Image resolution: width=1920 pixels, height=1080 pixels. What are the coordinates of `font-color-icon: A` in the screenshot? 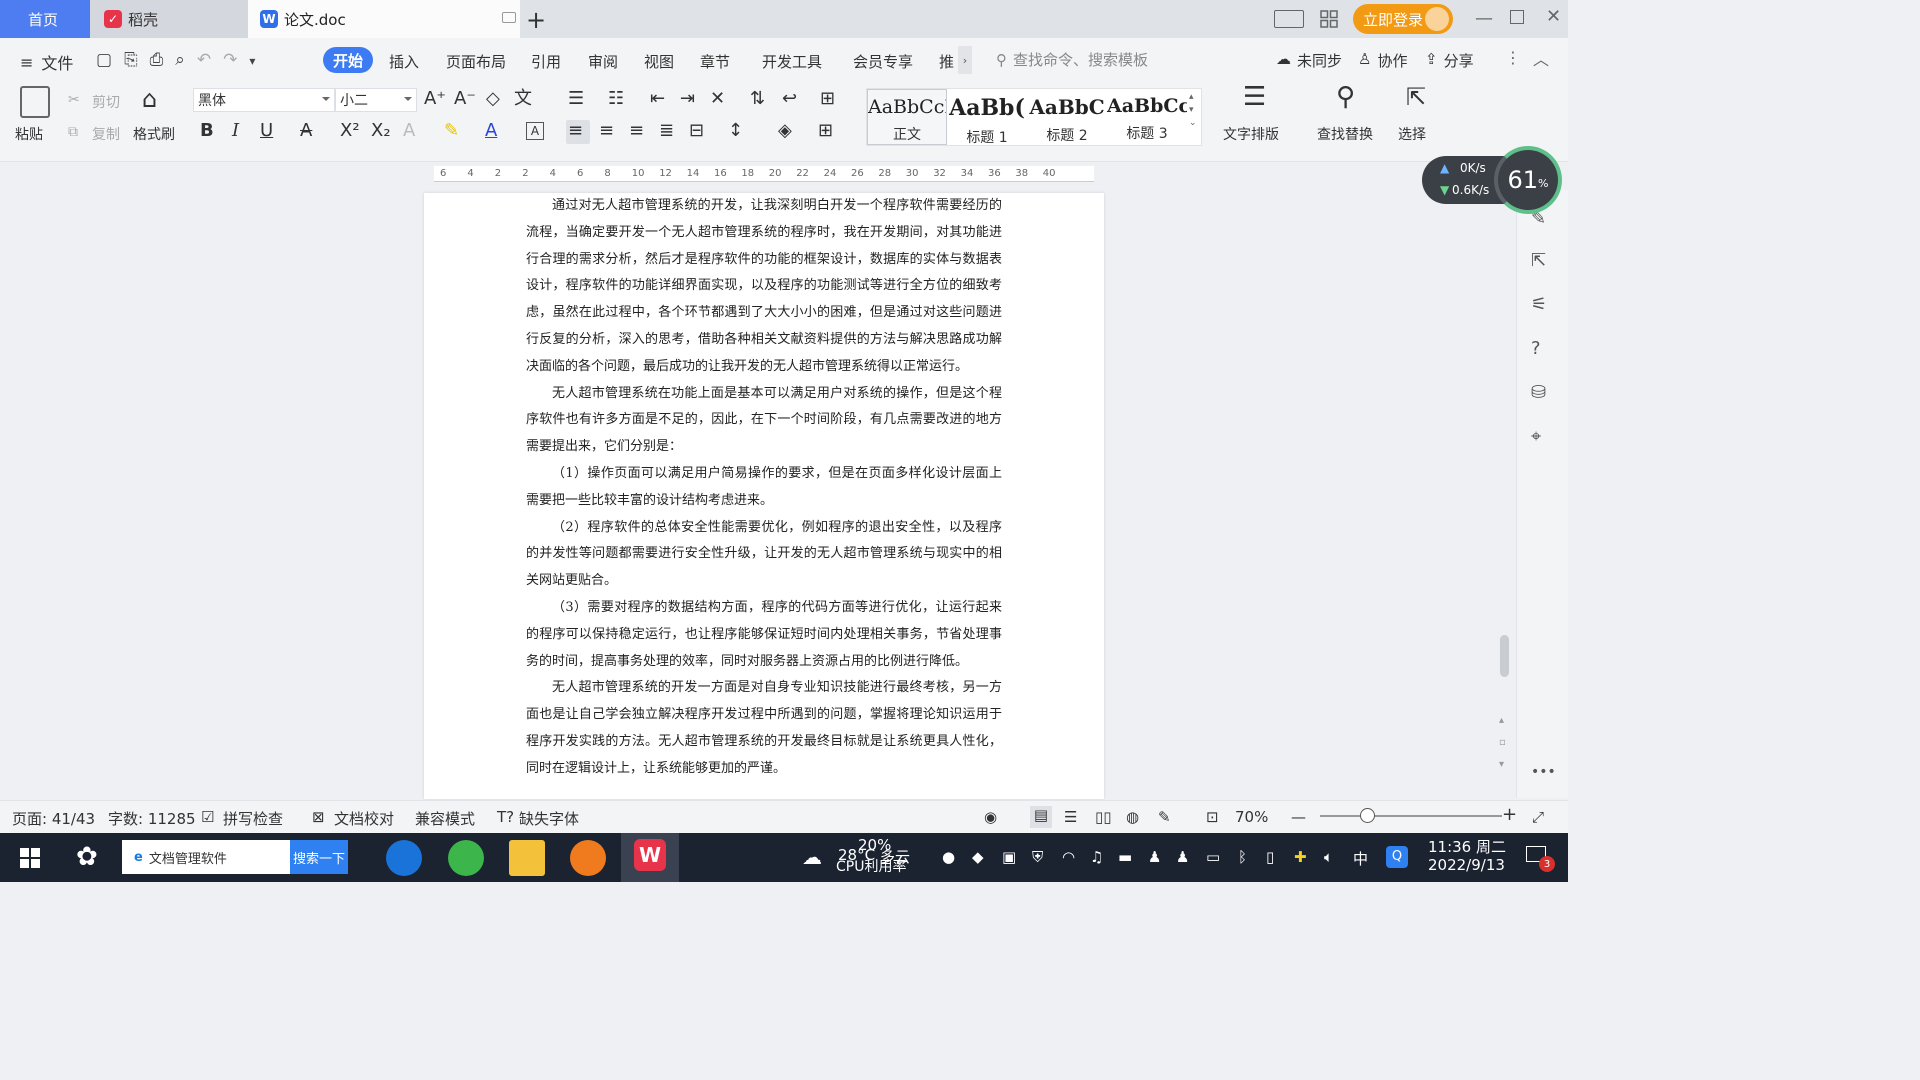 It's located at (491, 131).